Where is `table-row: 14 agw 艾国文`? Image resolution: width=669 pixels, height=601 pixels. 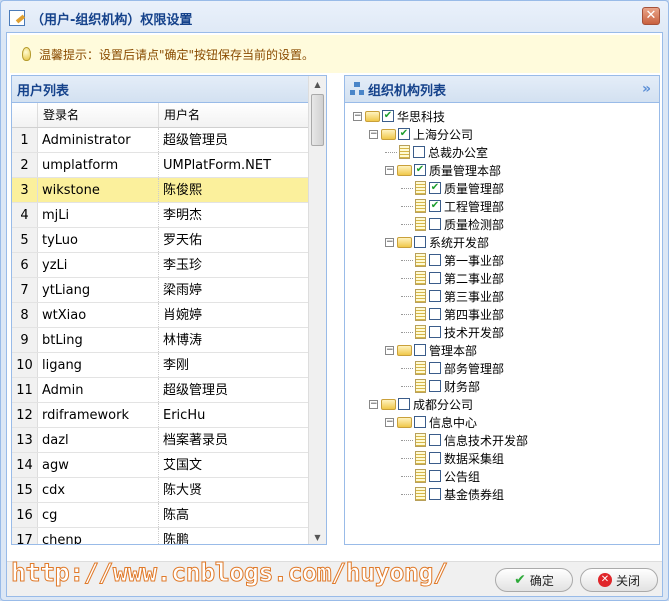
table-row: 14 agw 艾国文 is located at coordinates (160, 465).